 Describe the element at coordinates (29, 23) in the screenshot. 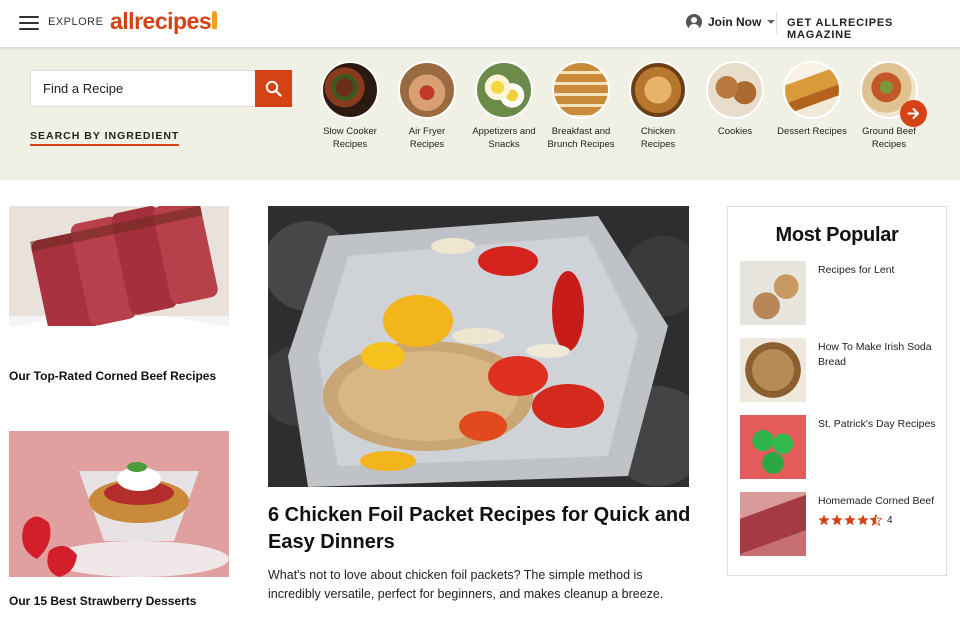

I see `hamburger-menu-icon` at that location.